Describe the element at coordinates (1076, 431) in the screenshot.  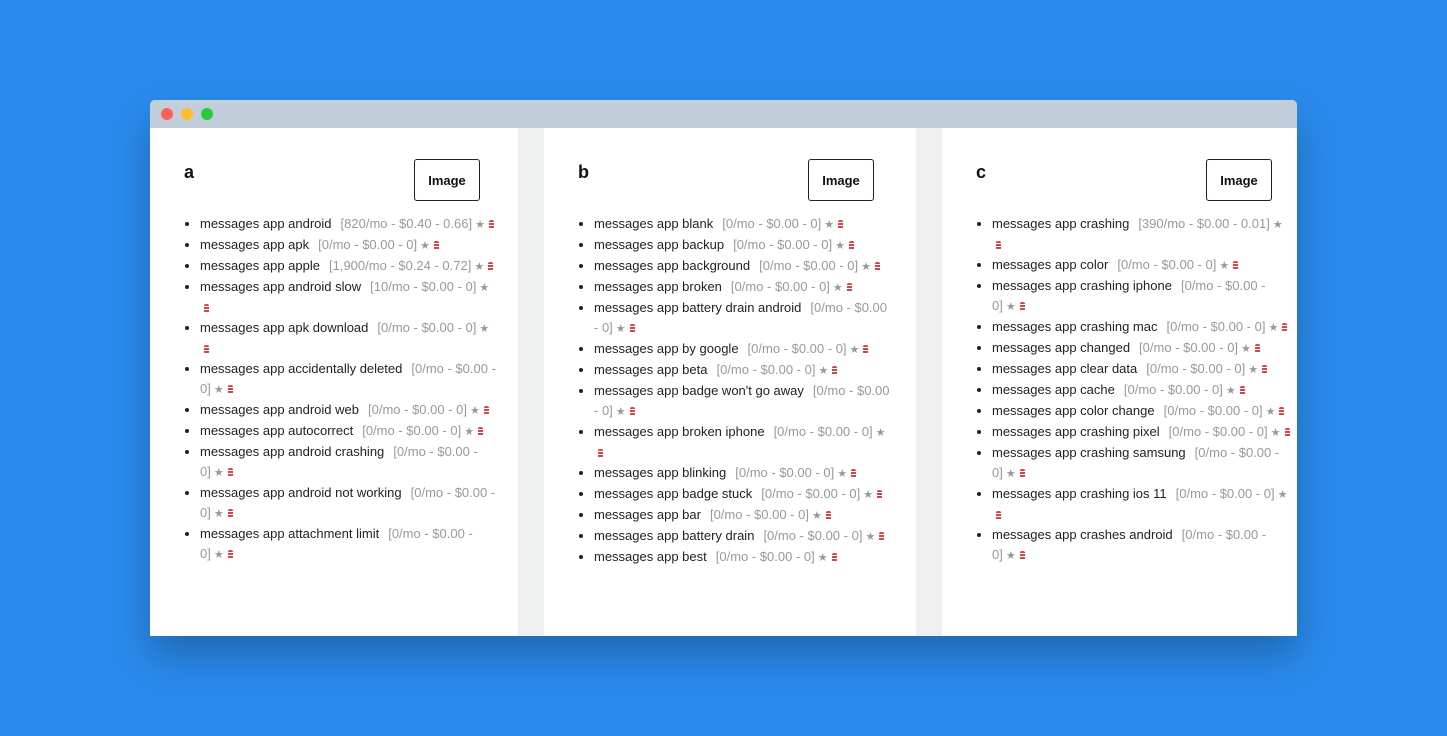
I see `keyword-text: messages app crashing pixel` at that location.